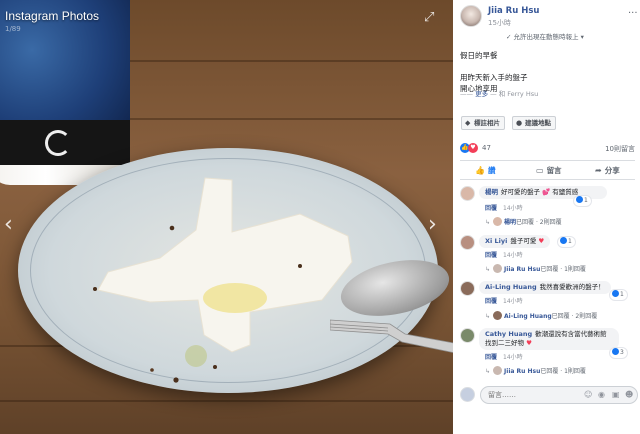 The width and height of the screenshot is (640, 434). Describe the element at coordinates (8, 225) in the screenshot. I see `chevron-left-icon: ‹` at that location.